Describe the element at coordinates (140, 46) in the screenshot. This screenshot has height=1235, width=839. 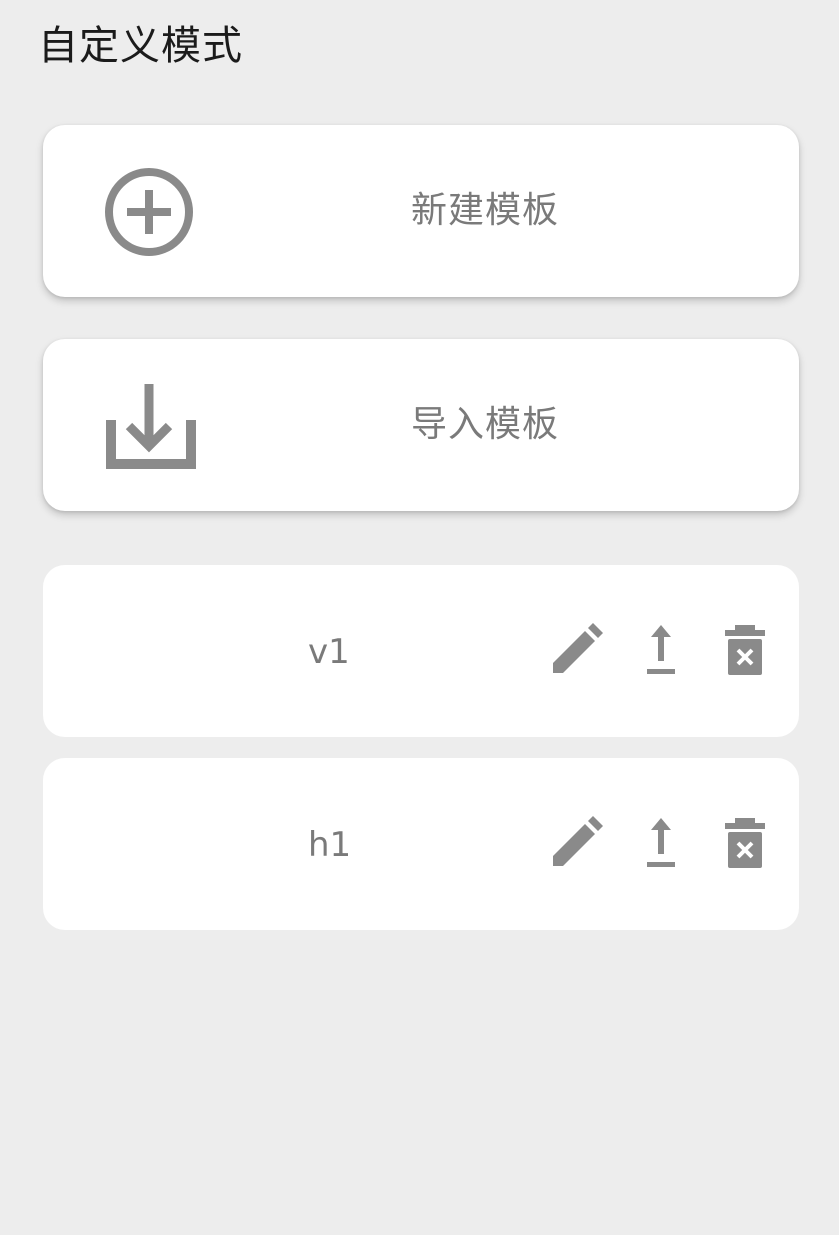
I see `page-title: 自定义模式` at that location.